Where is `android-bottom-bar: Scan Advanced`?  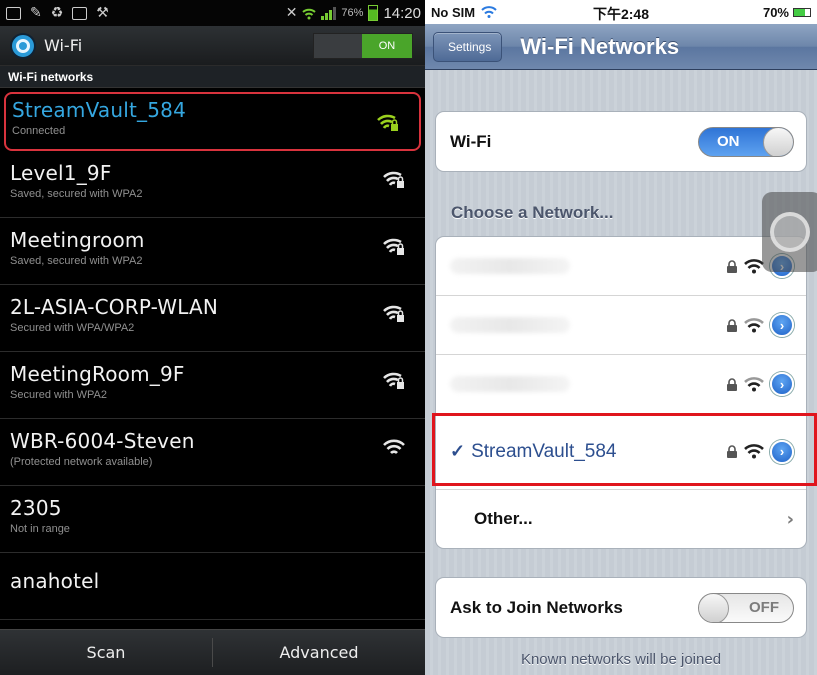
android-bottom-bar: Scan Advanced is located at coordinates (212, 652).